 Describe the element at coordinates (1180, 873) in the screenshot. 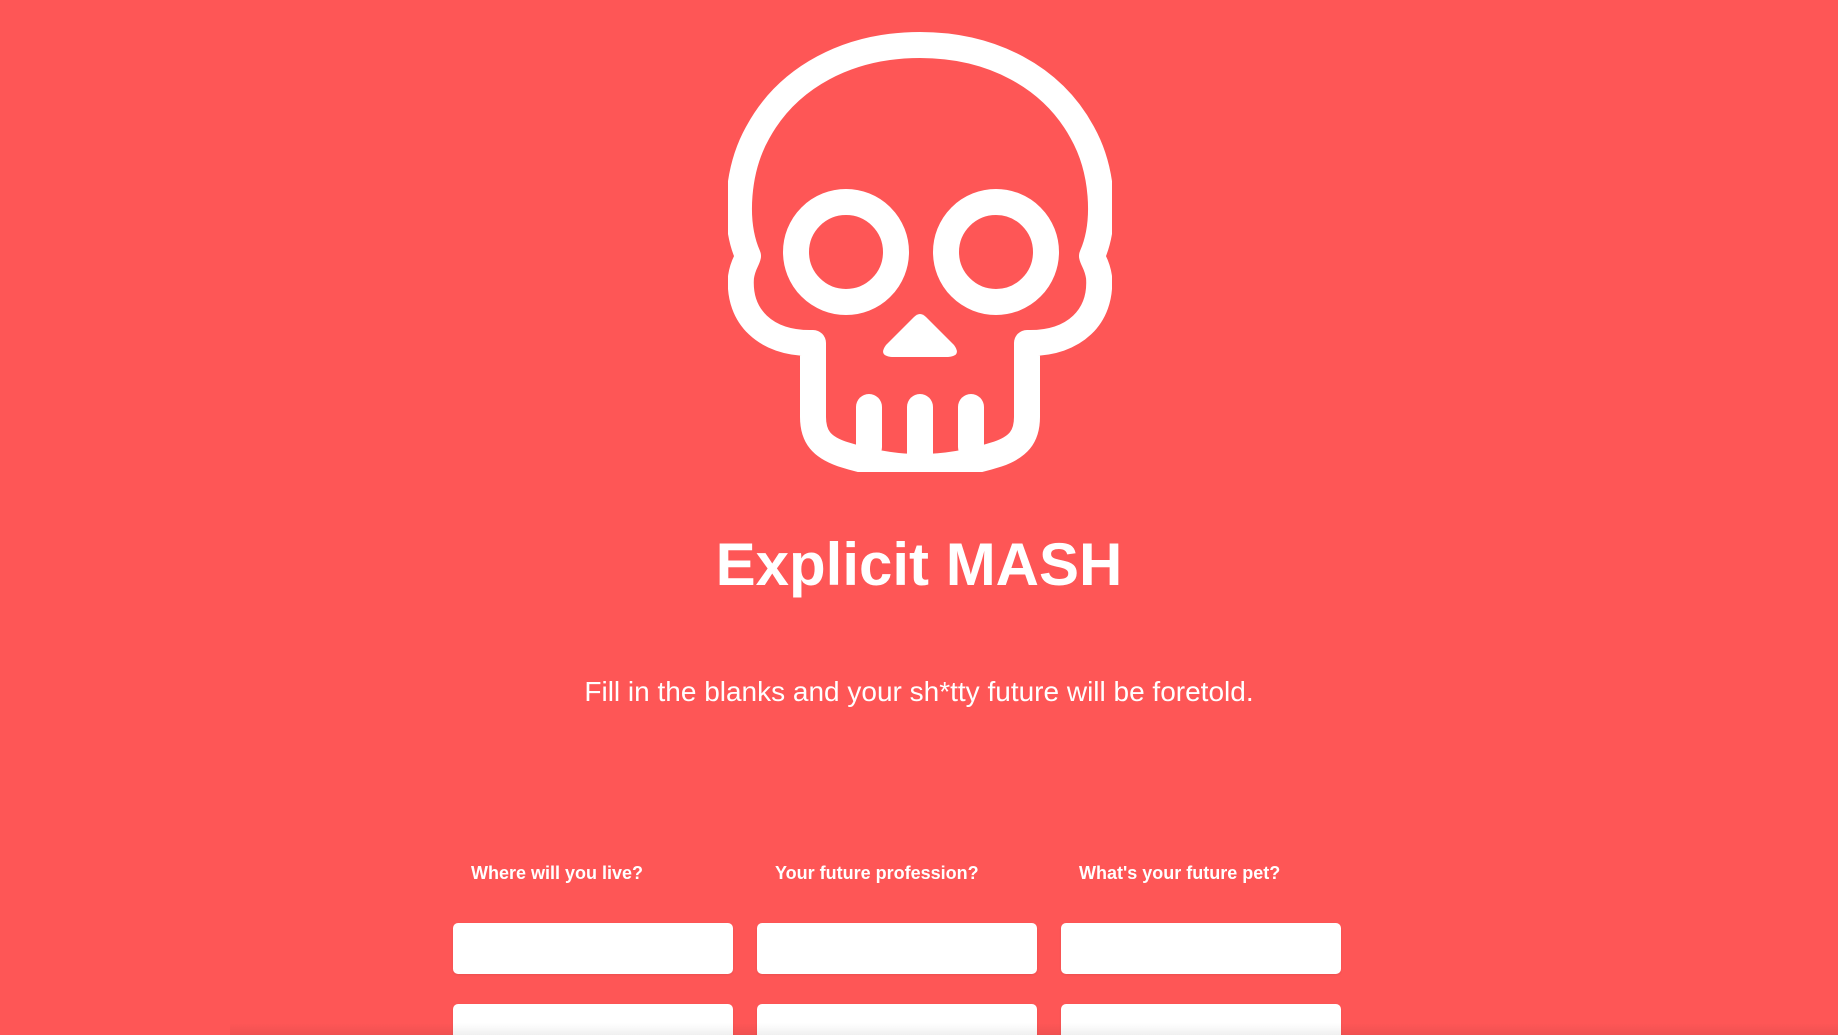

I see `pet-question-label: What's your future pet?` at that location.